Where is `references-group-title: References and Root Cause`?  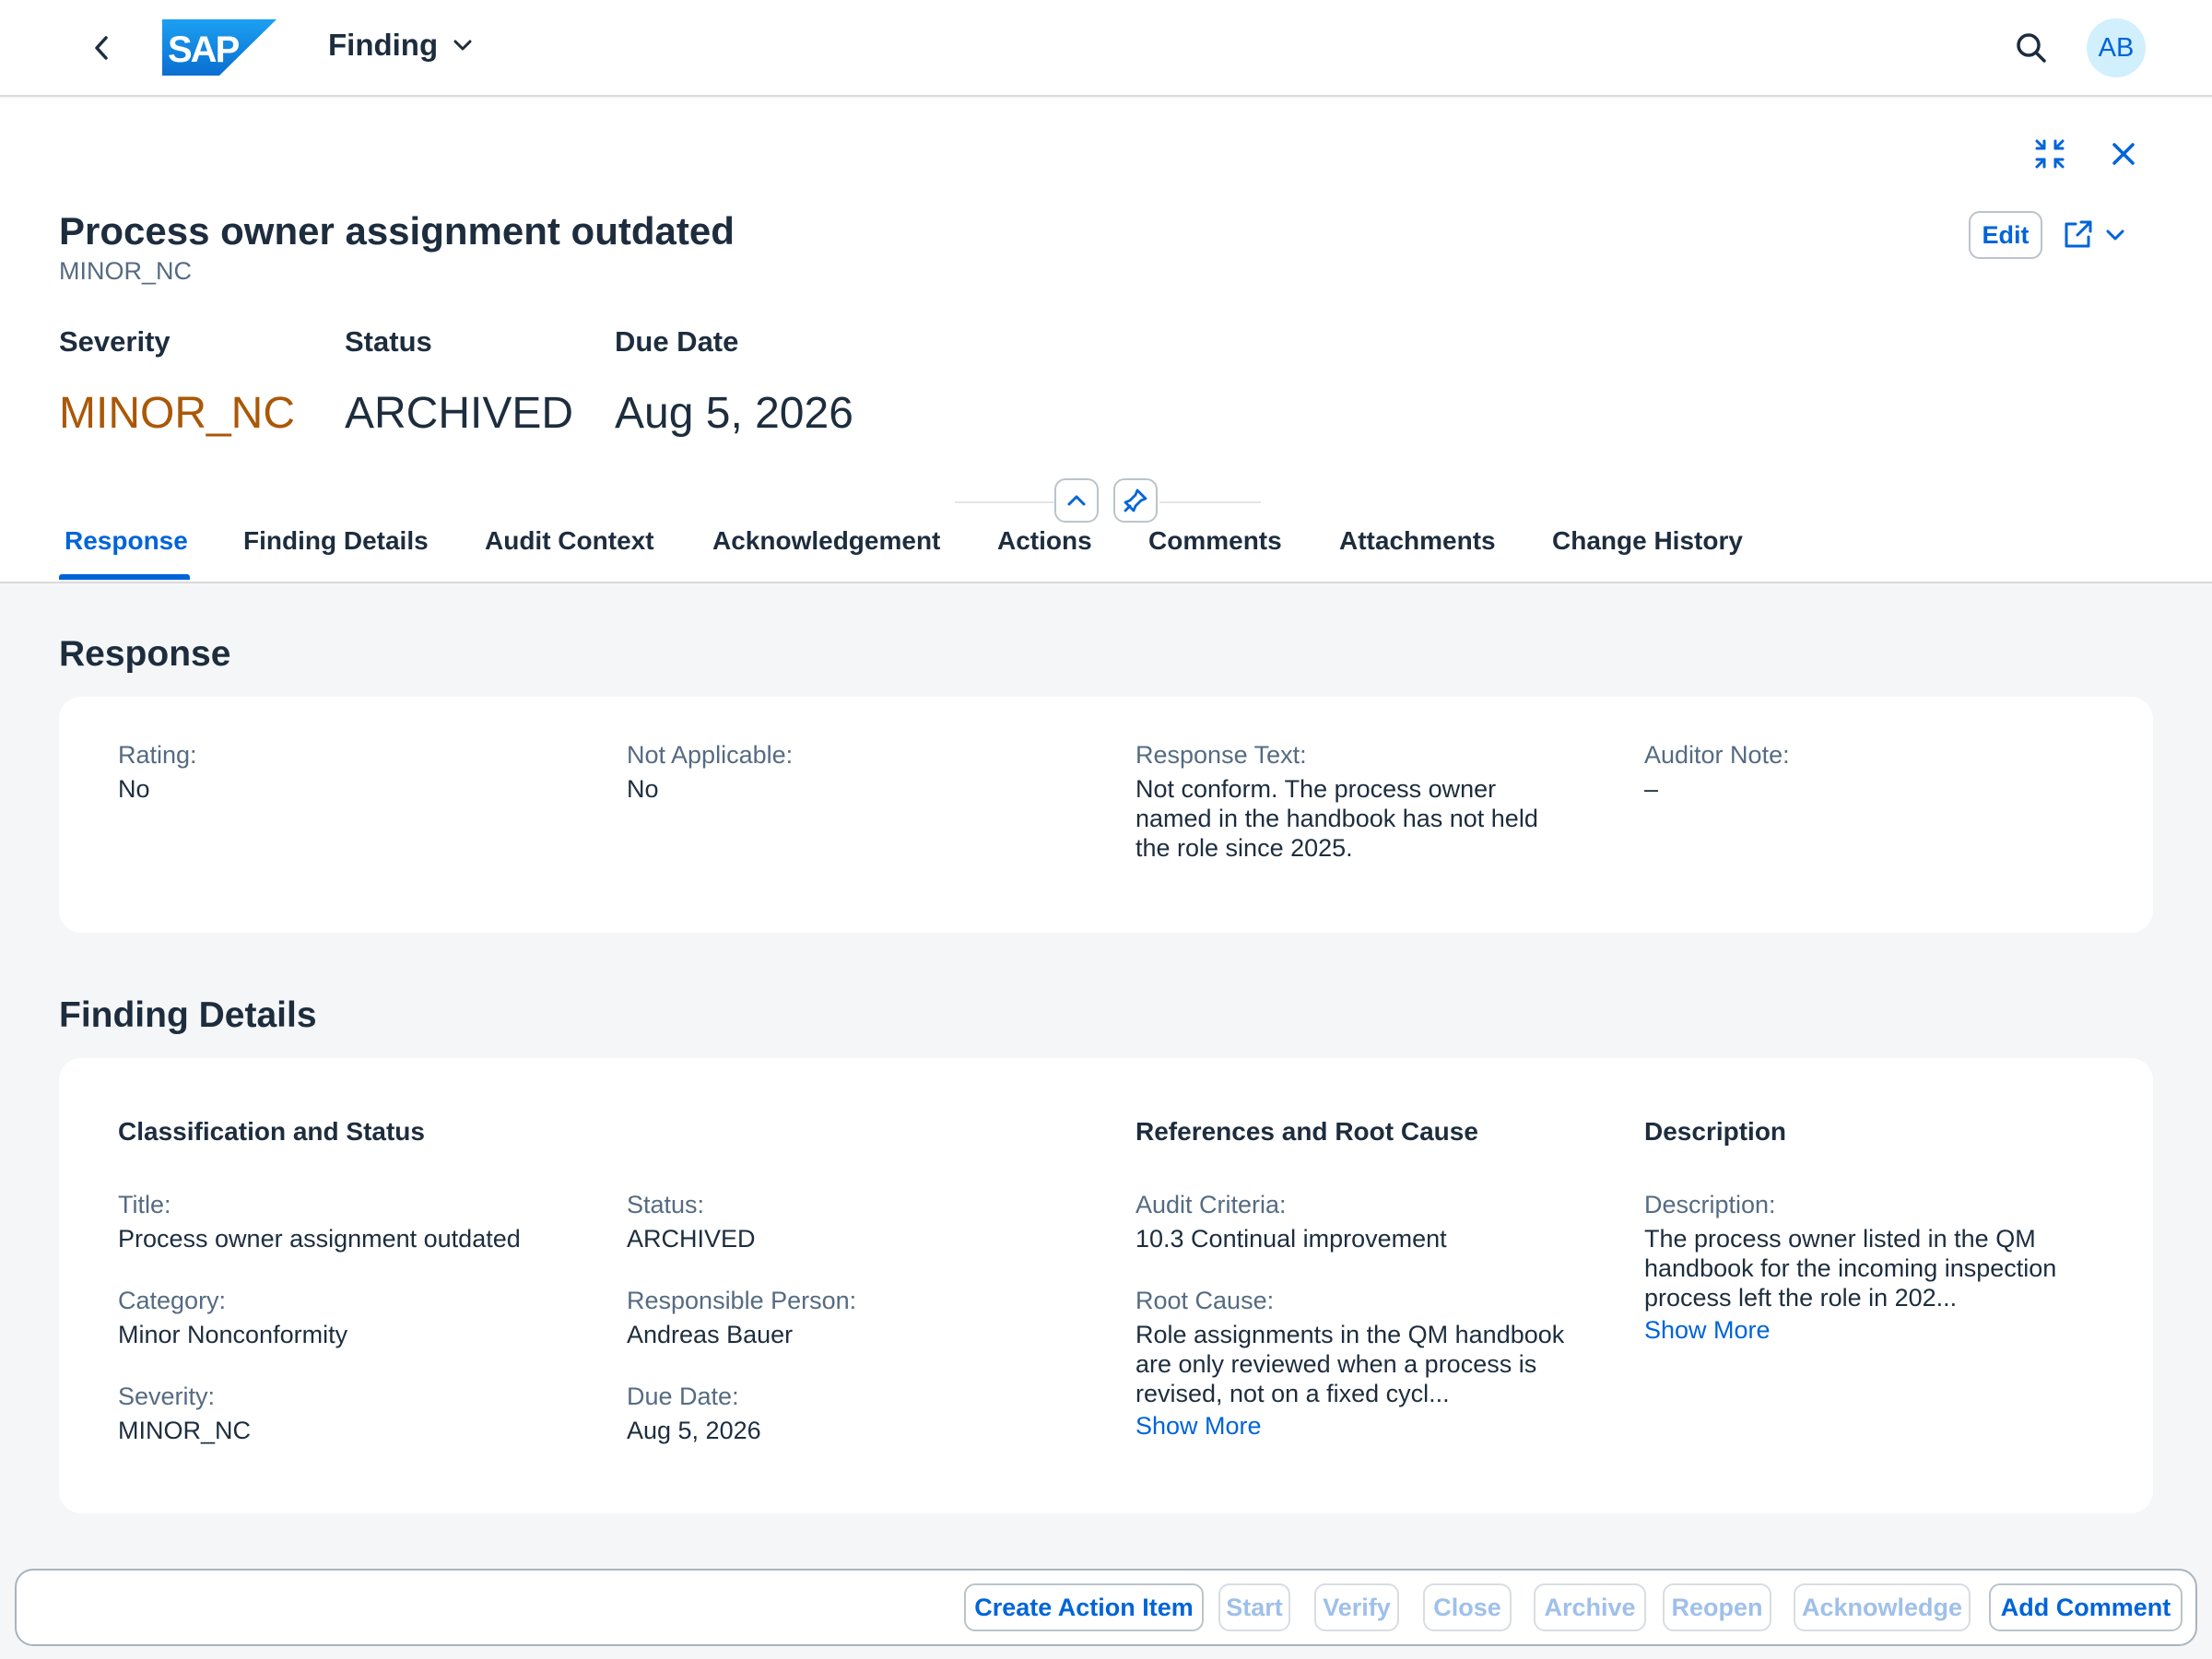 references-group-title: References and Root Cause is located at coordinates (1306, 1131).